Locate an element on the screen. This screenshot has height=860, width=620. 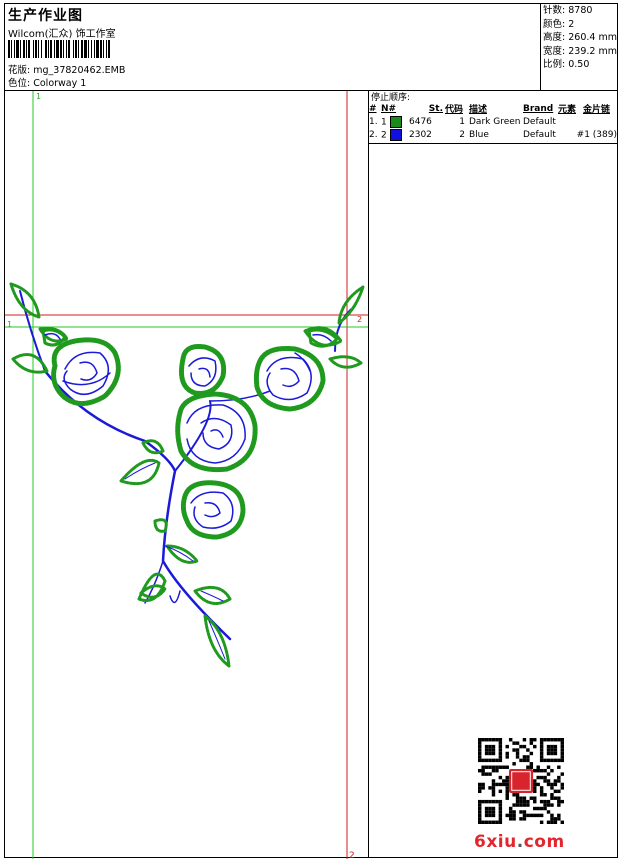
col-sequin: 金片链 is located at coordinates (597, 110).